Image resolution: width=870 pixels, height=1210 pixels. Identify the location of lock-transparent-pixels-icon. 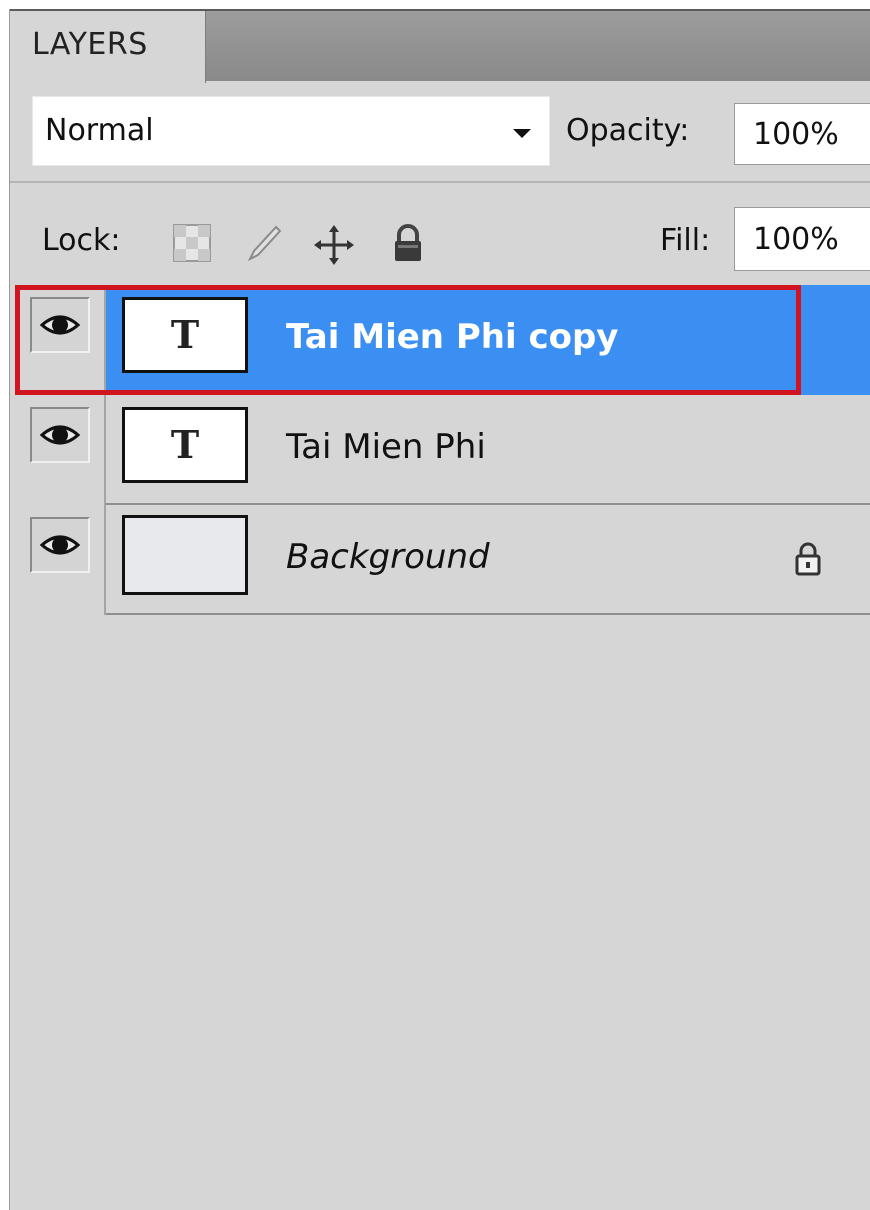
(192, 243).